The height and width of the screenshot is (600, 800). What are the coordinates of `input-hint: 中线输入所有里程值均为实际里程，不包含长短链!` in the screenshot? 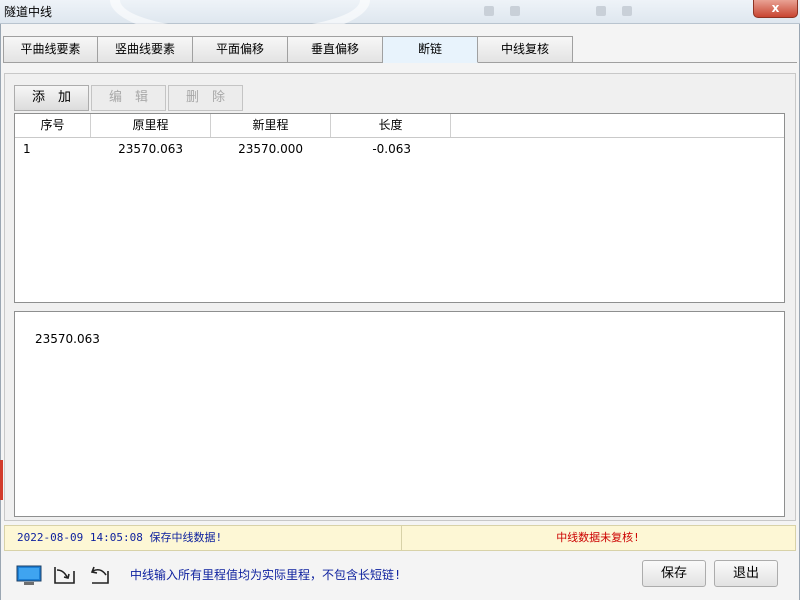 It's located at (266, 575).